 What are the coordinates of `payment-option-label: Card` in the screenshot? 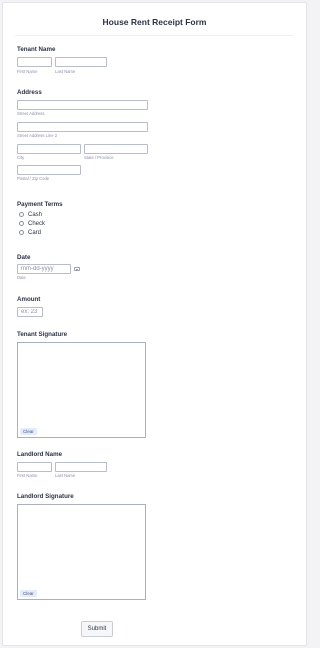 It's located at (35, 232).